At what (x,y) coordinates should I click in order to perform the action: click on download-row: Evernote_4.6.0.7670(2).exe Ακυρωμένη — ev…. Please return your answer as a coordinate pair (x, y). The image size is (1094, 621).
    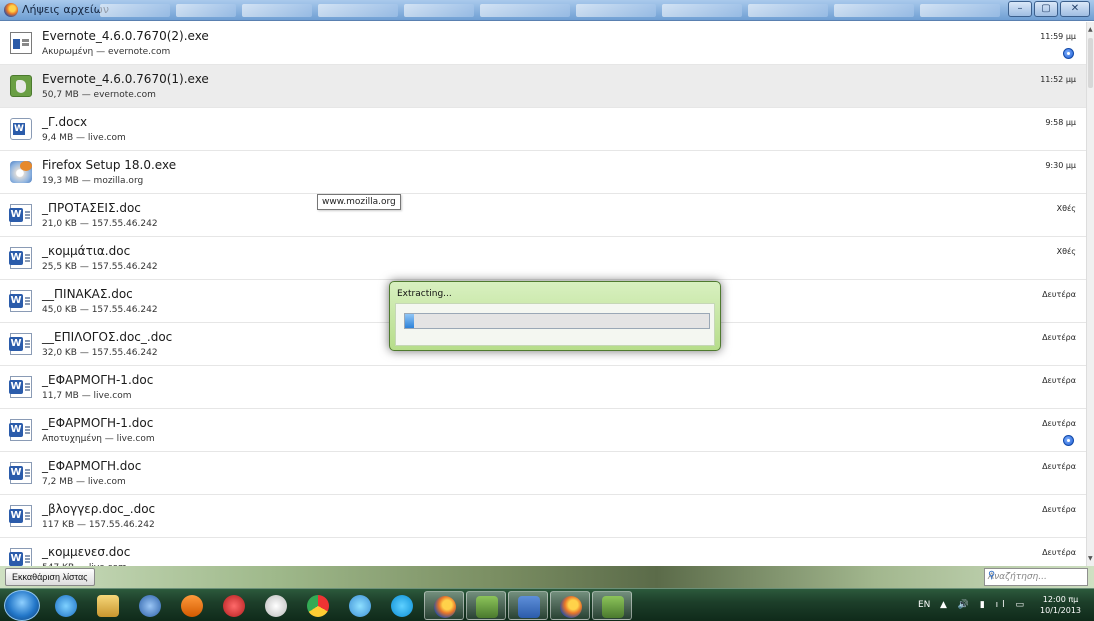
    Looking at the image, I should click on (543, 43).